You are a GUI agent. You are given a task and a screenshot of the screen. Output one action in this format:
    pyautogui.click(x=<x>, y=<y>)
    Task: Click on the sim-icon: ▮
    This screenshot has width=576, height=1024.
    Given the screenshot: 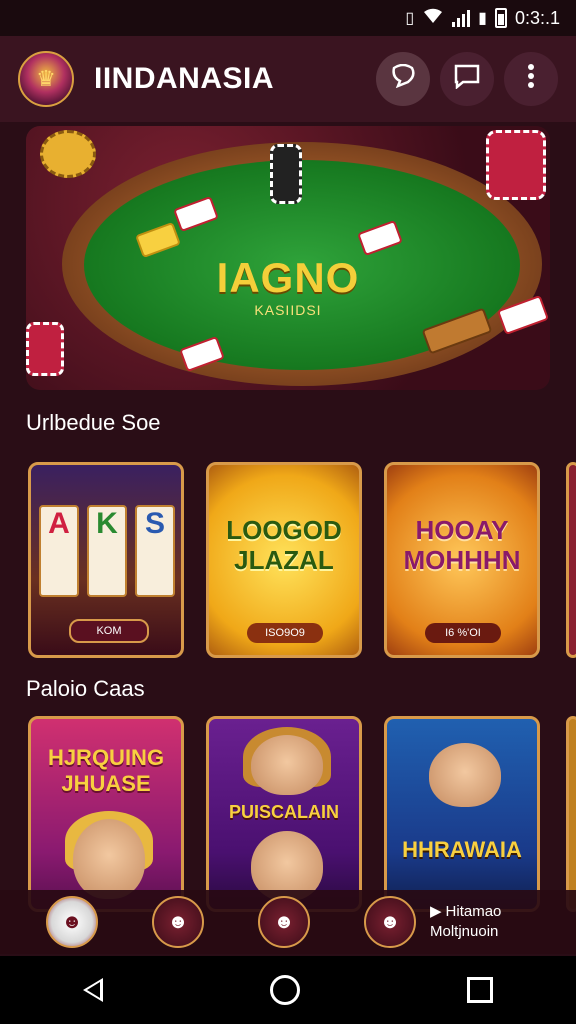 What is the action you would take?
    pyautogui.click(x=482, y=18)
    